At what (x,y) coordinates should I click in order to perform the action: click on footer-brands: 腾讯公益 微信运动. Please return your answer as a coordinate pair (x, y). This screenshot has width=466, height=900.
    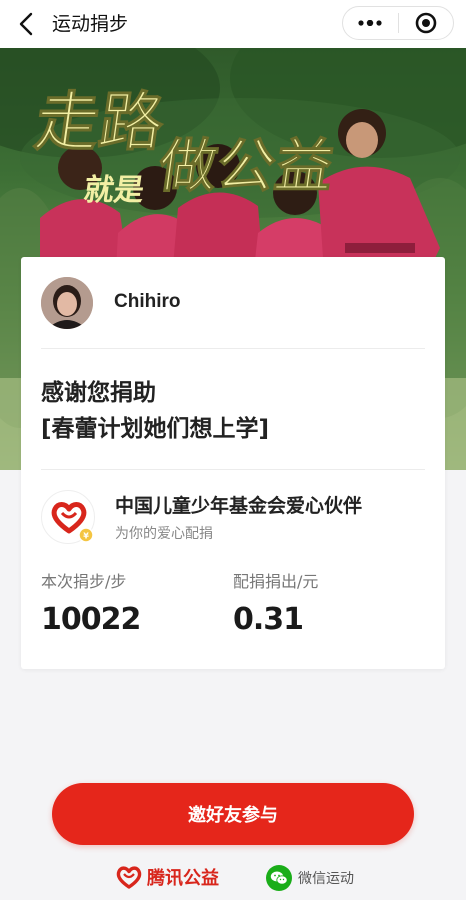
    Looking at the image, I should click on (233, 879).